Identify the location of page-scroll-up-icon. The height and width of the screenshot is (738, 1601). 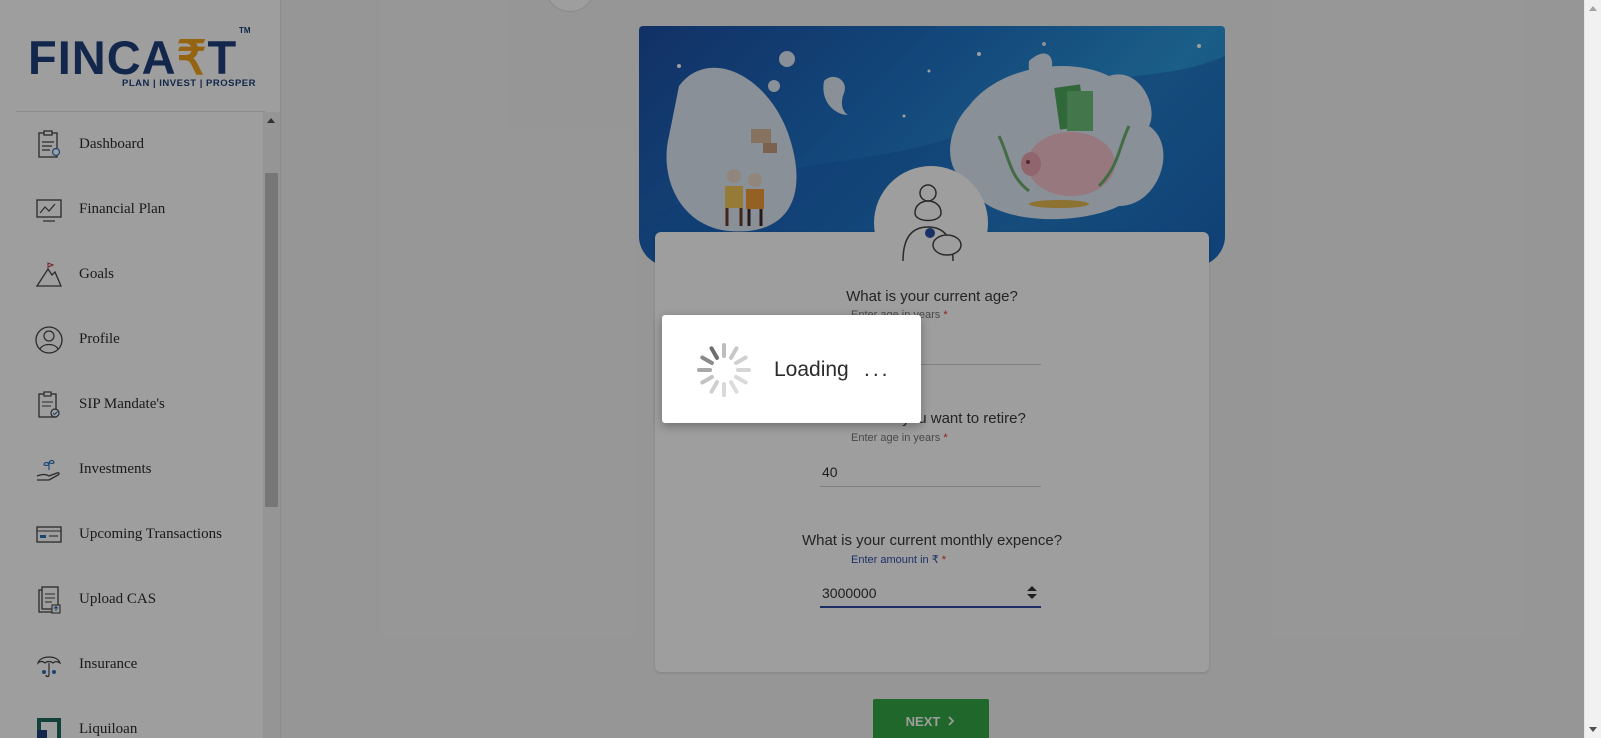
(1593, 8).